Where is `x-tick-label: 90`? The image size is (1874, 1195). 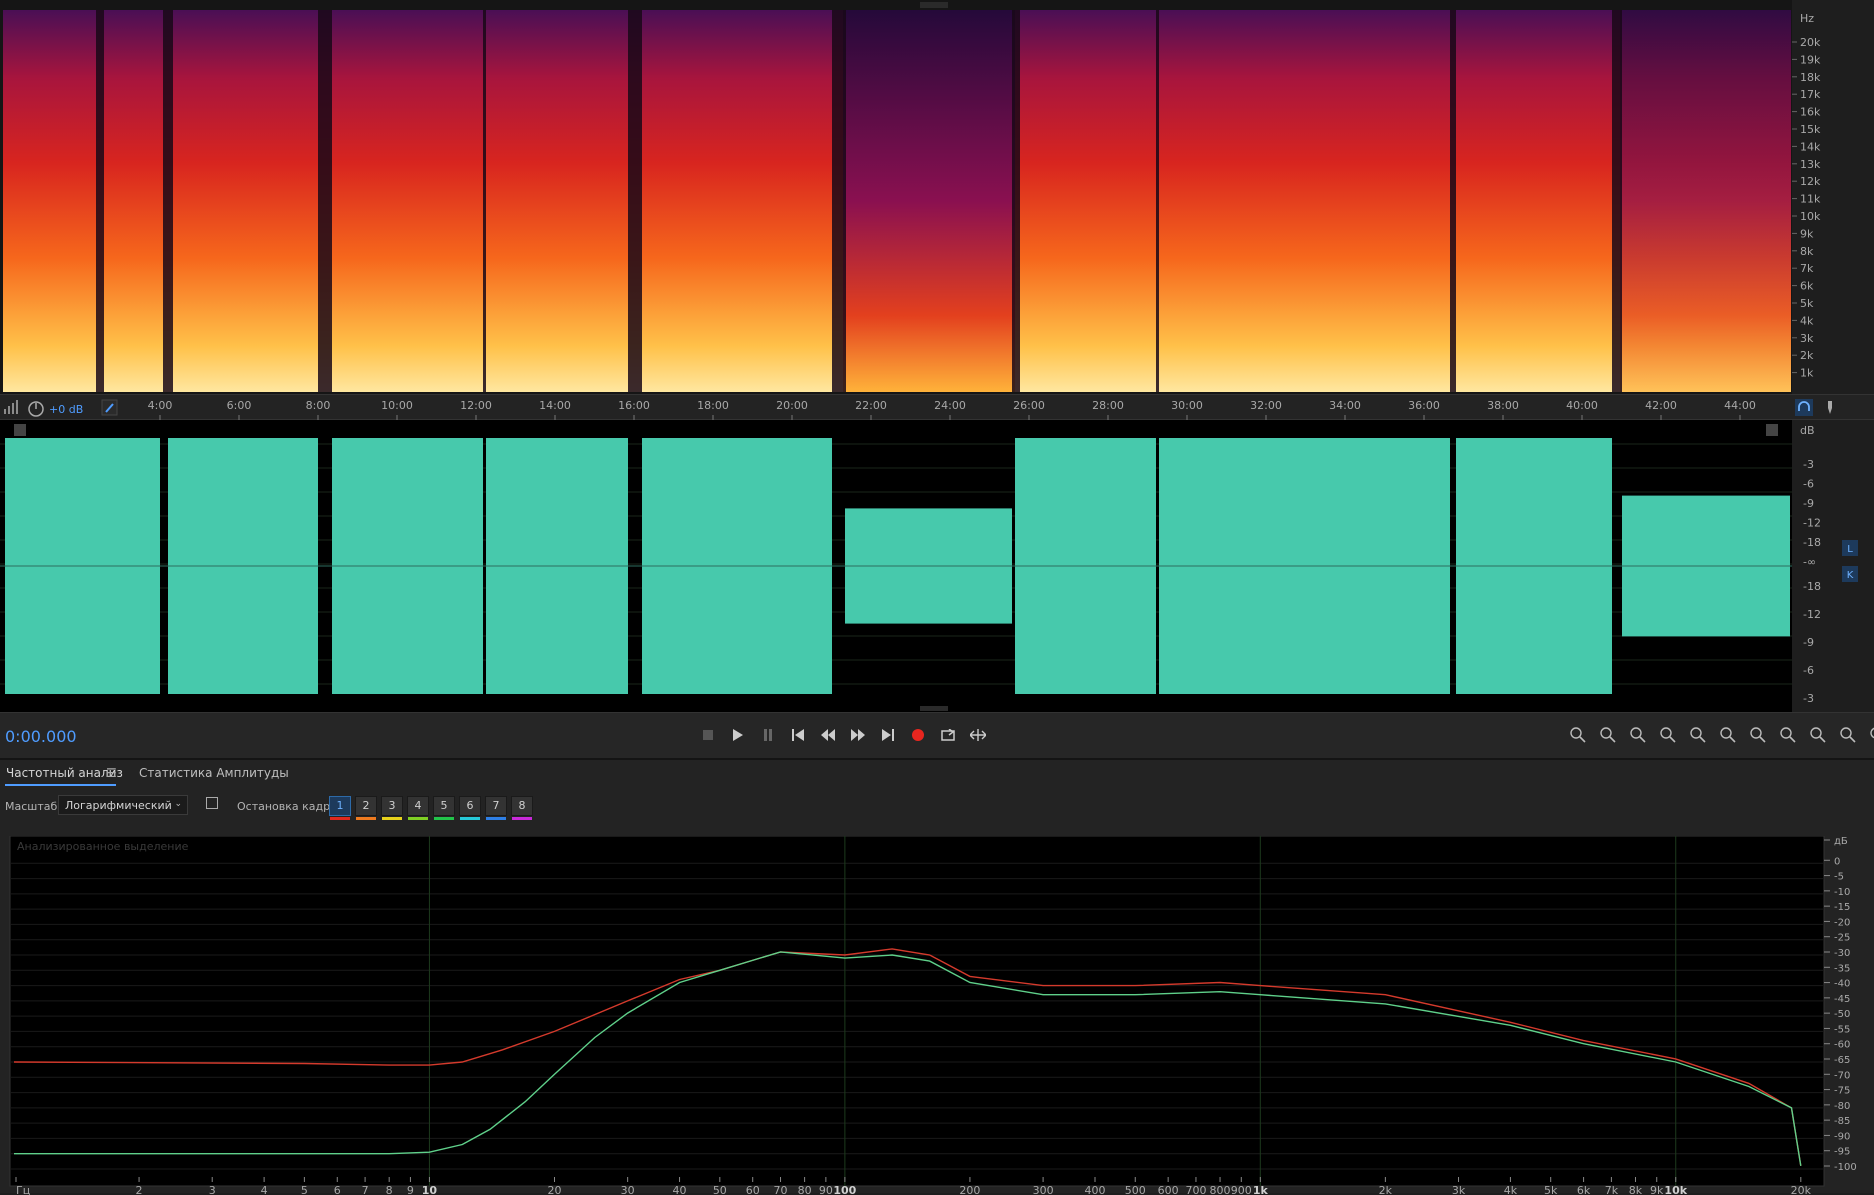 x-tick-label: 90 is located at coordinates (826, 1189).